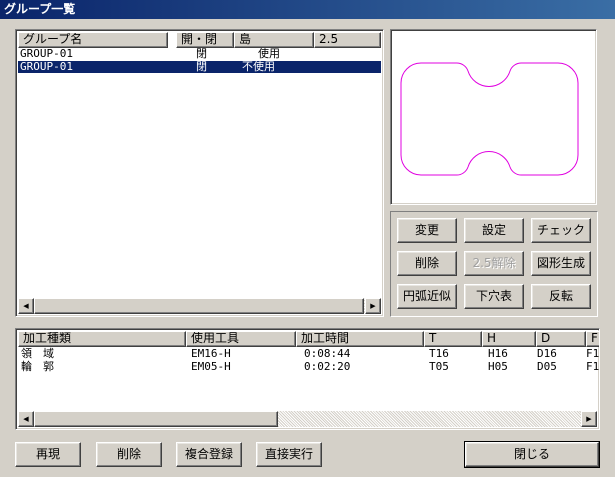 The height and width of the screenshot is (477, 615). I want to click on pilot-hole-table-button: 下穴表, so click(494, 296).